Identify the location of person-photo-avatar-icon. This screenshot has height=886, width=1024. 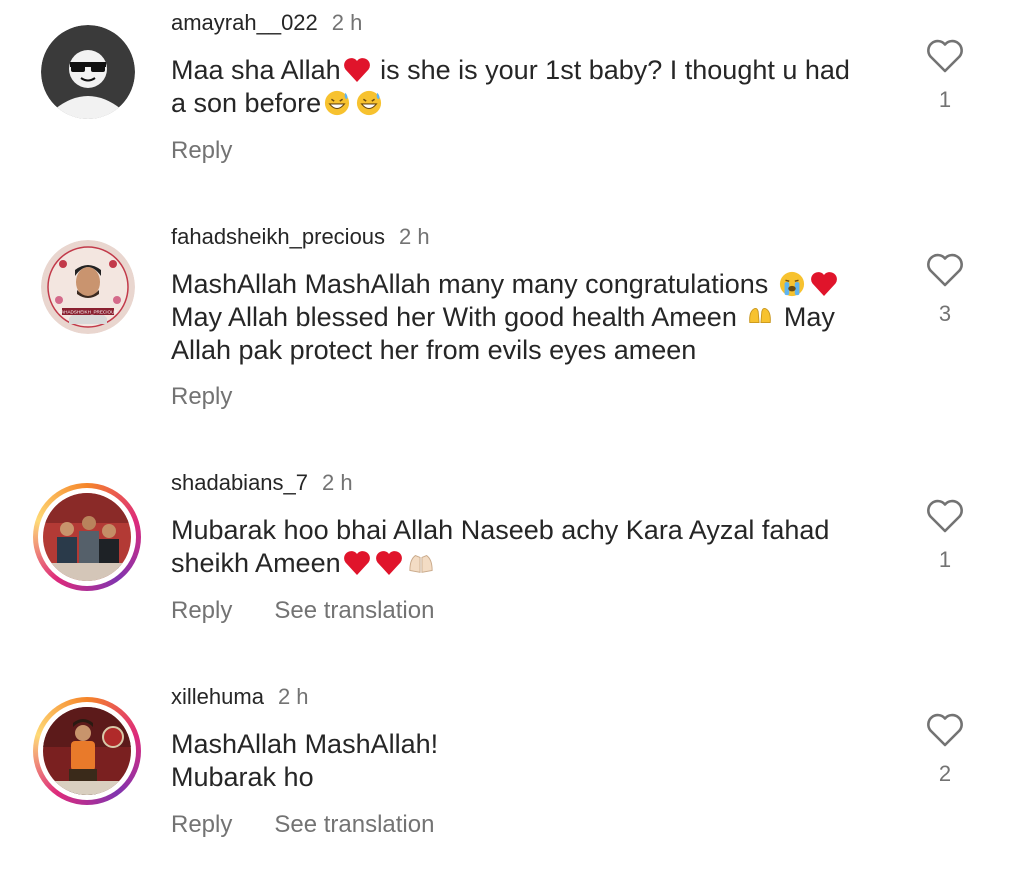
(87, 751).